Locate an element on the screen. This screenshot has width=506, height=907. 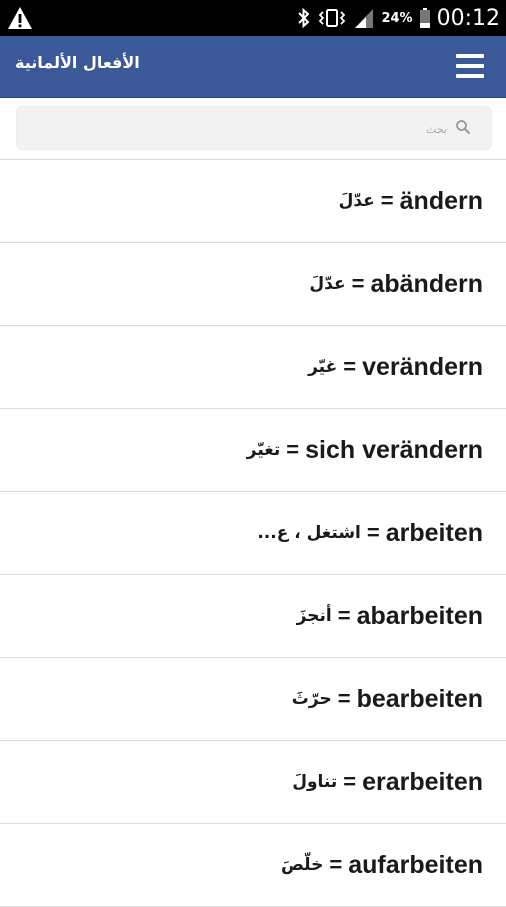
german-verb: abarbeiten is located at coordinates (419, 615).